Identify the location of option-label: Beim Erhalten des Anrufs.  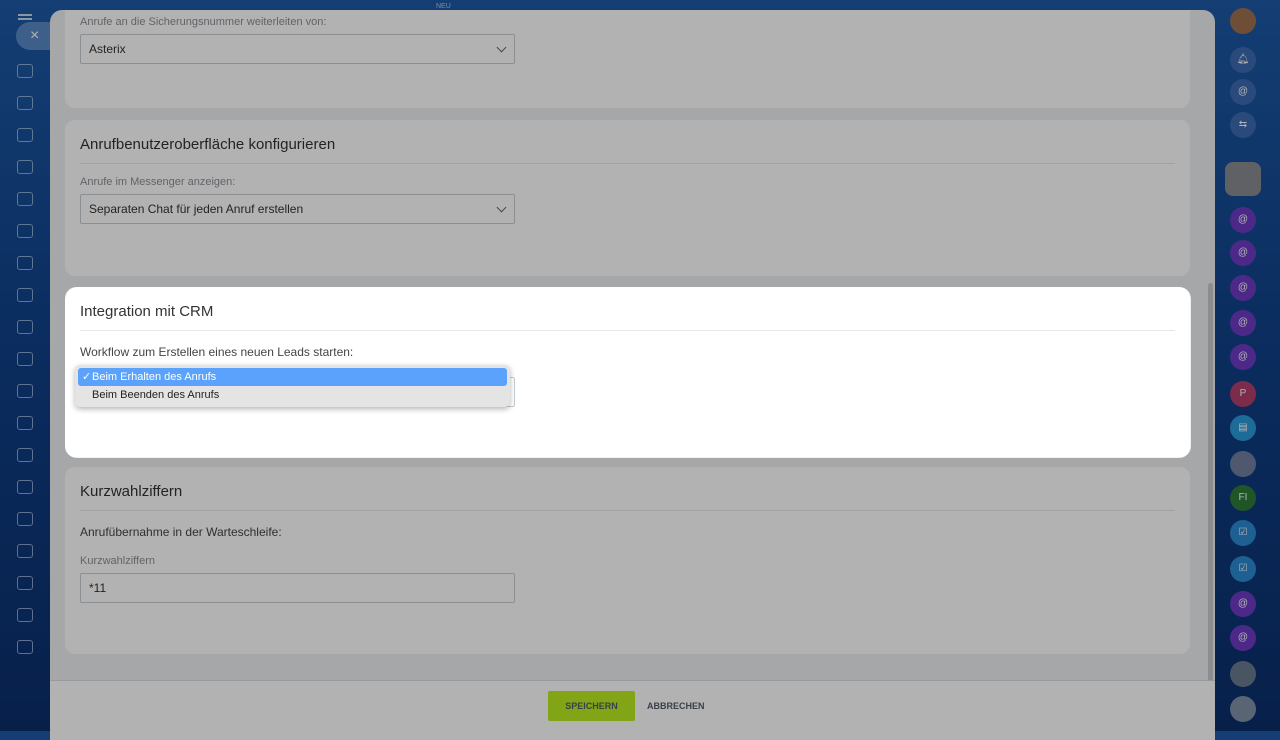
(154, 377).